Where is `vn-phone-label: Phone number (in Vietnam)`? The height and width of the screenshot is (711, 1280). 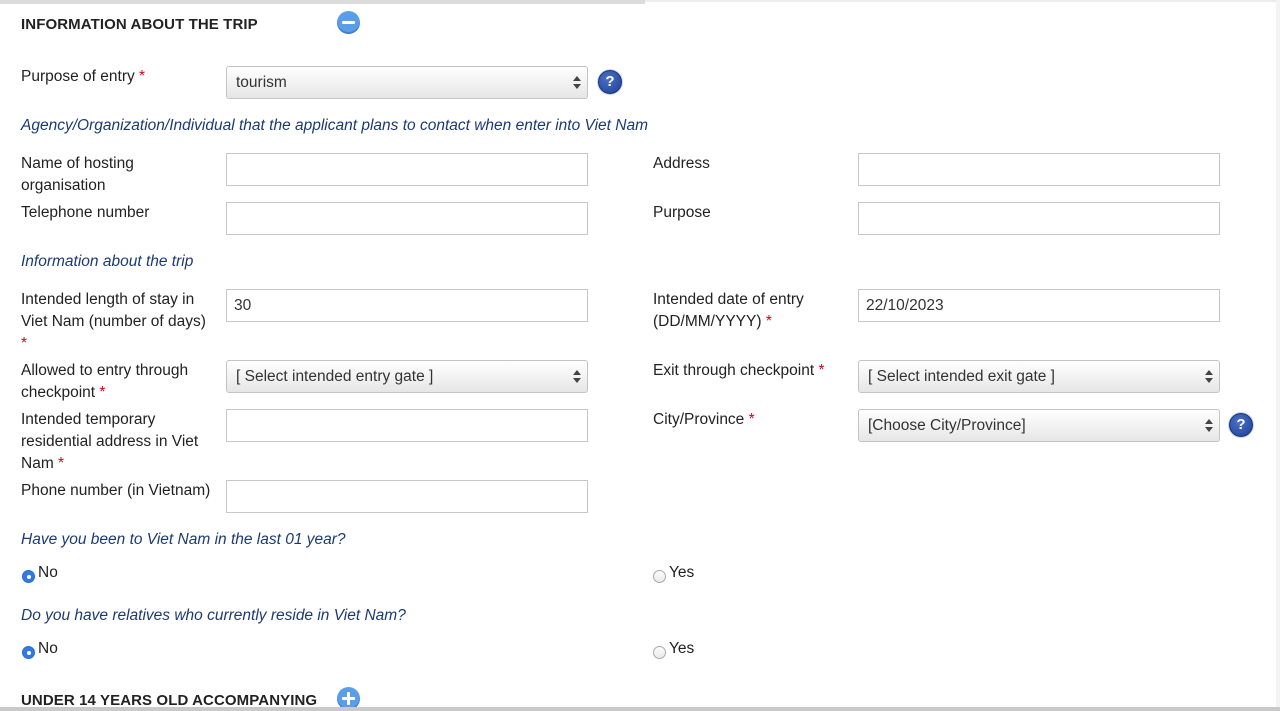
vn-phone-label: Phone number (in Vietnam) is located at coordinates (116, 490).